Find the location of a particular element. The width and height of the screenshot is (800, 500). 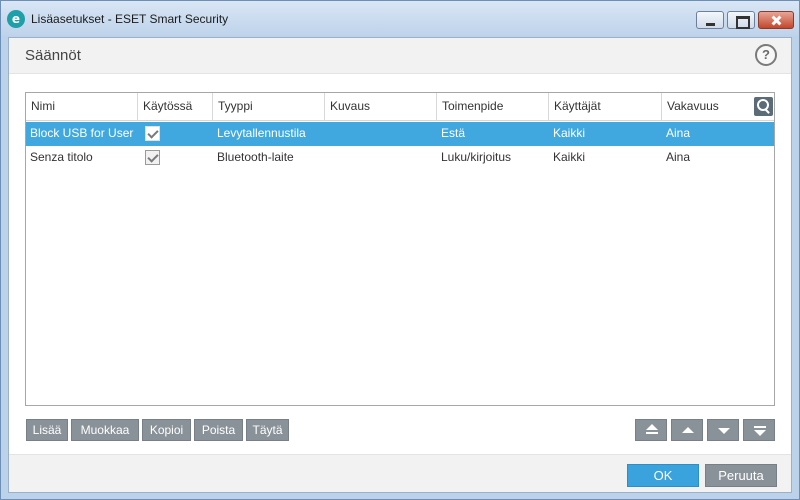

dialog-footer: OK Peruuta is located at coordinates (400, 473).